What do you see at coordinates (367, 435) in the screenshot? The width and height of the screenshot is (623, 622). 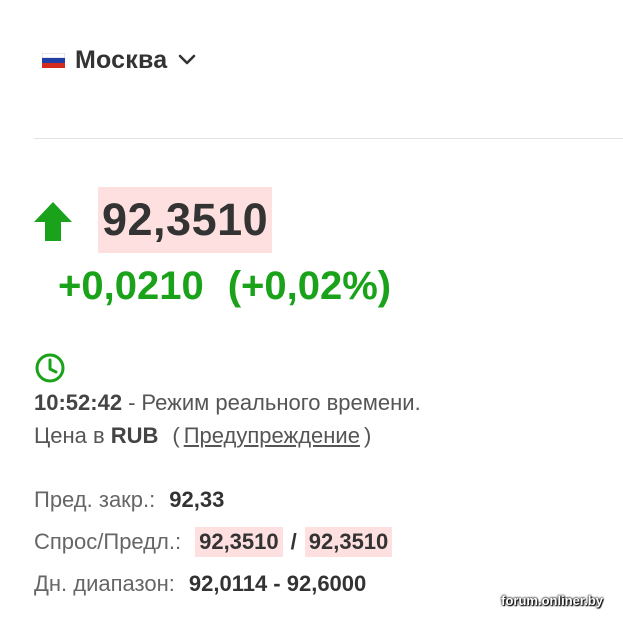 I see `close-paren: )` at bounding box center [367, 435].